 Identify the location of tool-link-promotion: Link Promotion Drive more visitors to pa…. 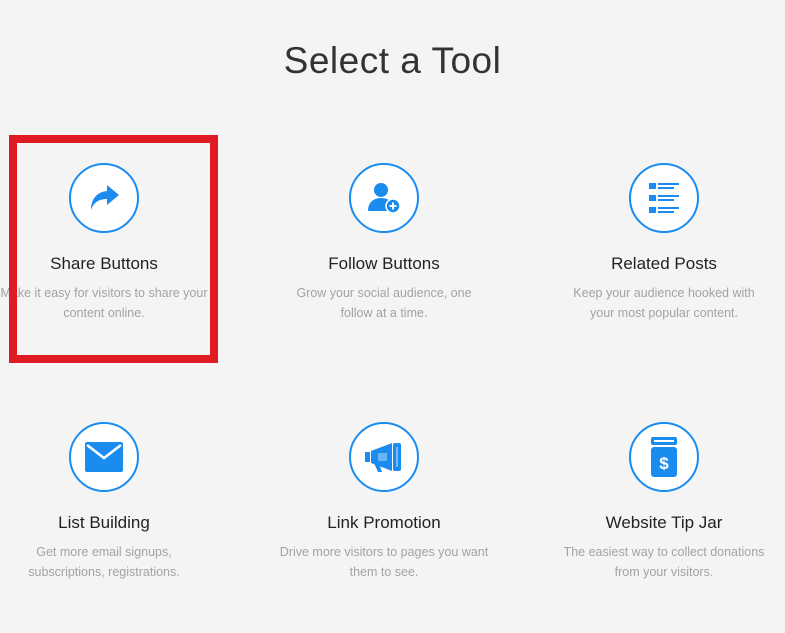
(384, 502).